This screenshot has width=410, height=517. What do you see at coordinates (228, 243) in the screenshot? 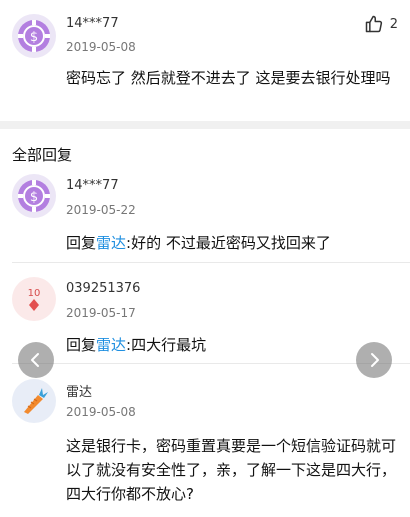
I see `reply-content: :好的 不过最近密码又找回来了` at bounding box center [228, 243].